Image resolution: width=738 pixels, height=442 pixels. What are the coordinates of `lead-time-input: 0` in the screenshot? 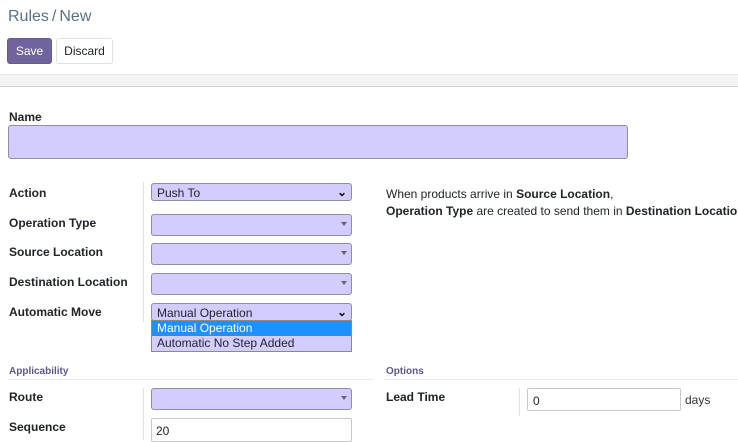 It's located at (604, 399).